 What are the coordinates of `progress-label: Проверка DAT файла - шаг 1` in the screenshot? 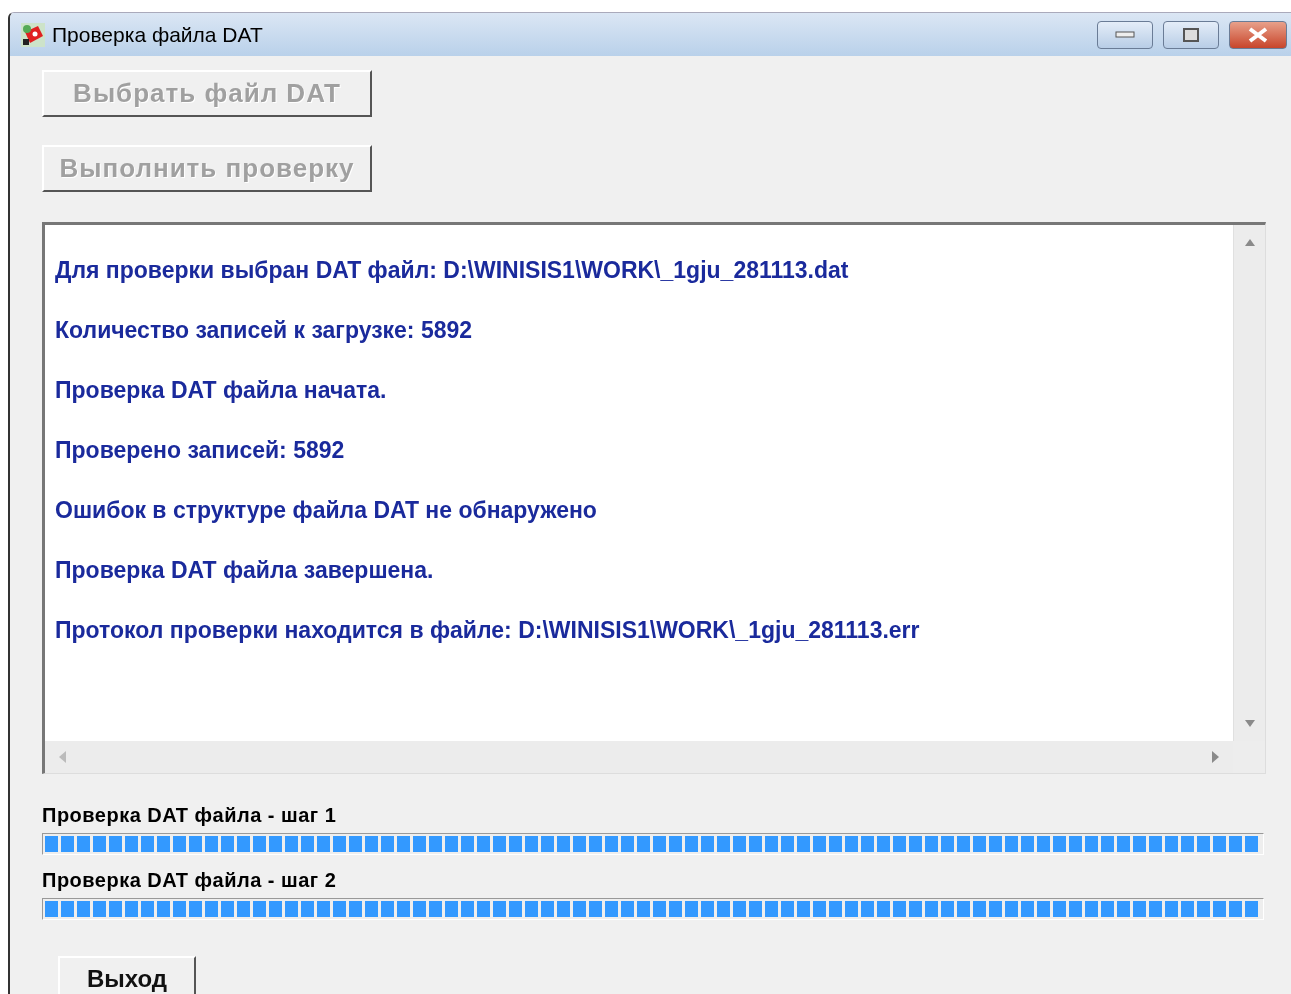 It's located at (190, 815).